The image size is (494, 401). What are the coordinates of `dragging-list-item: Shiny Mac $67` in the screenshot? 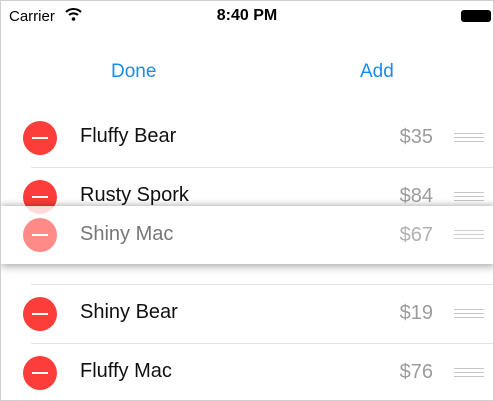 It's located at (247, 235).